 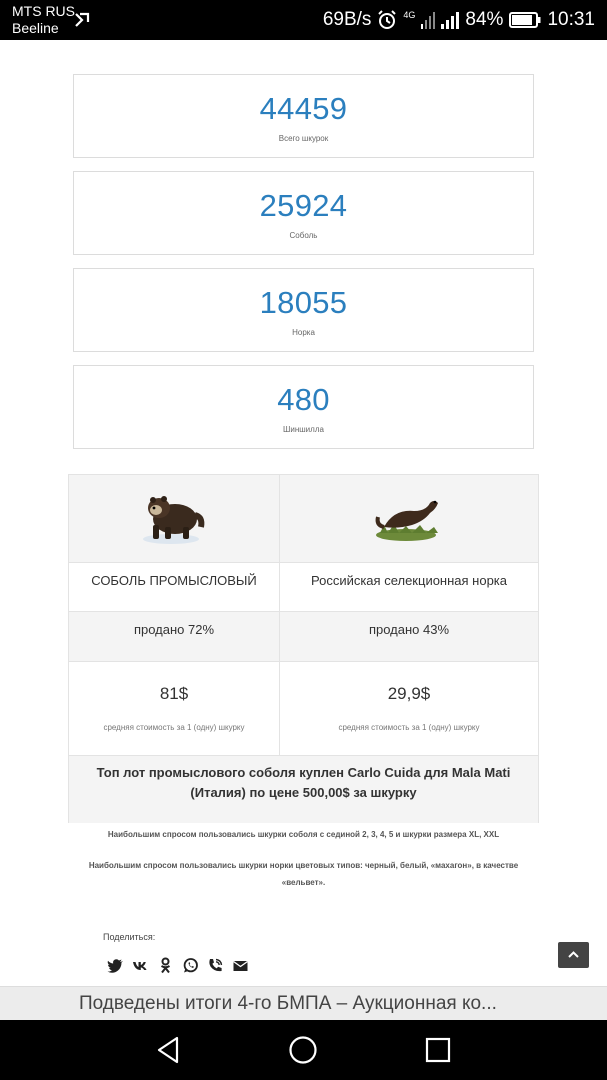 I want to click on viber-icon, so click(x=215, y=965).